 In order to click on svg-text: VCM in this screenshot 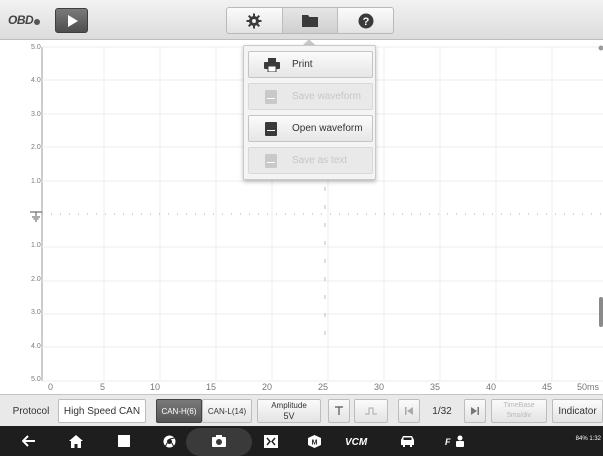, I will do `click(356, 442)`.